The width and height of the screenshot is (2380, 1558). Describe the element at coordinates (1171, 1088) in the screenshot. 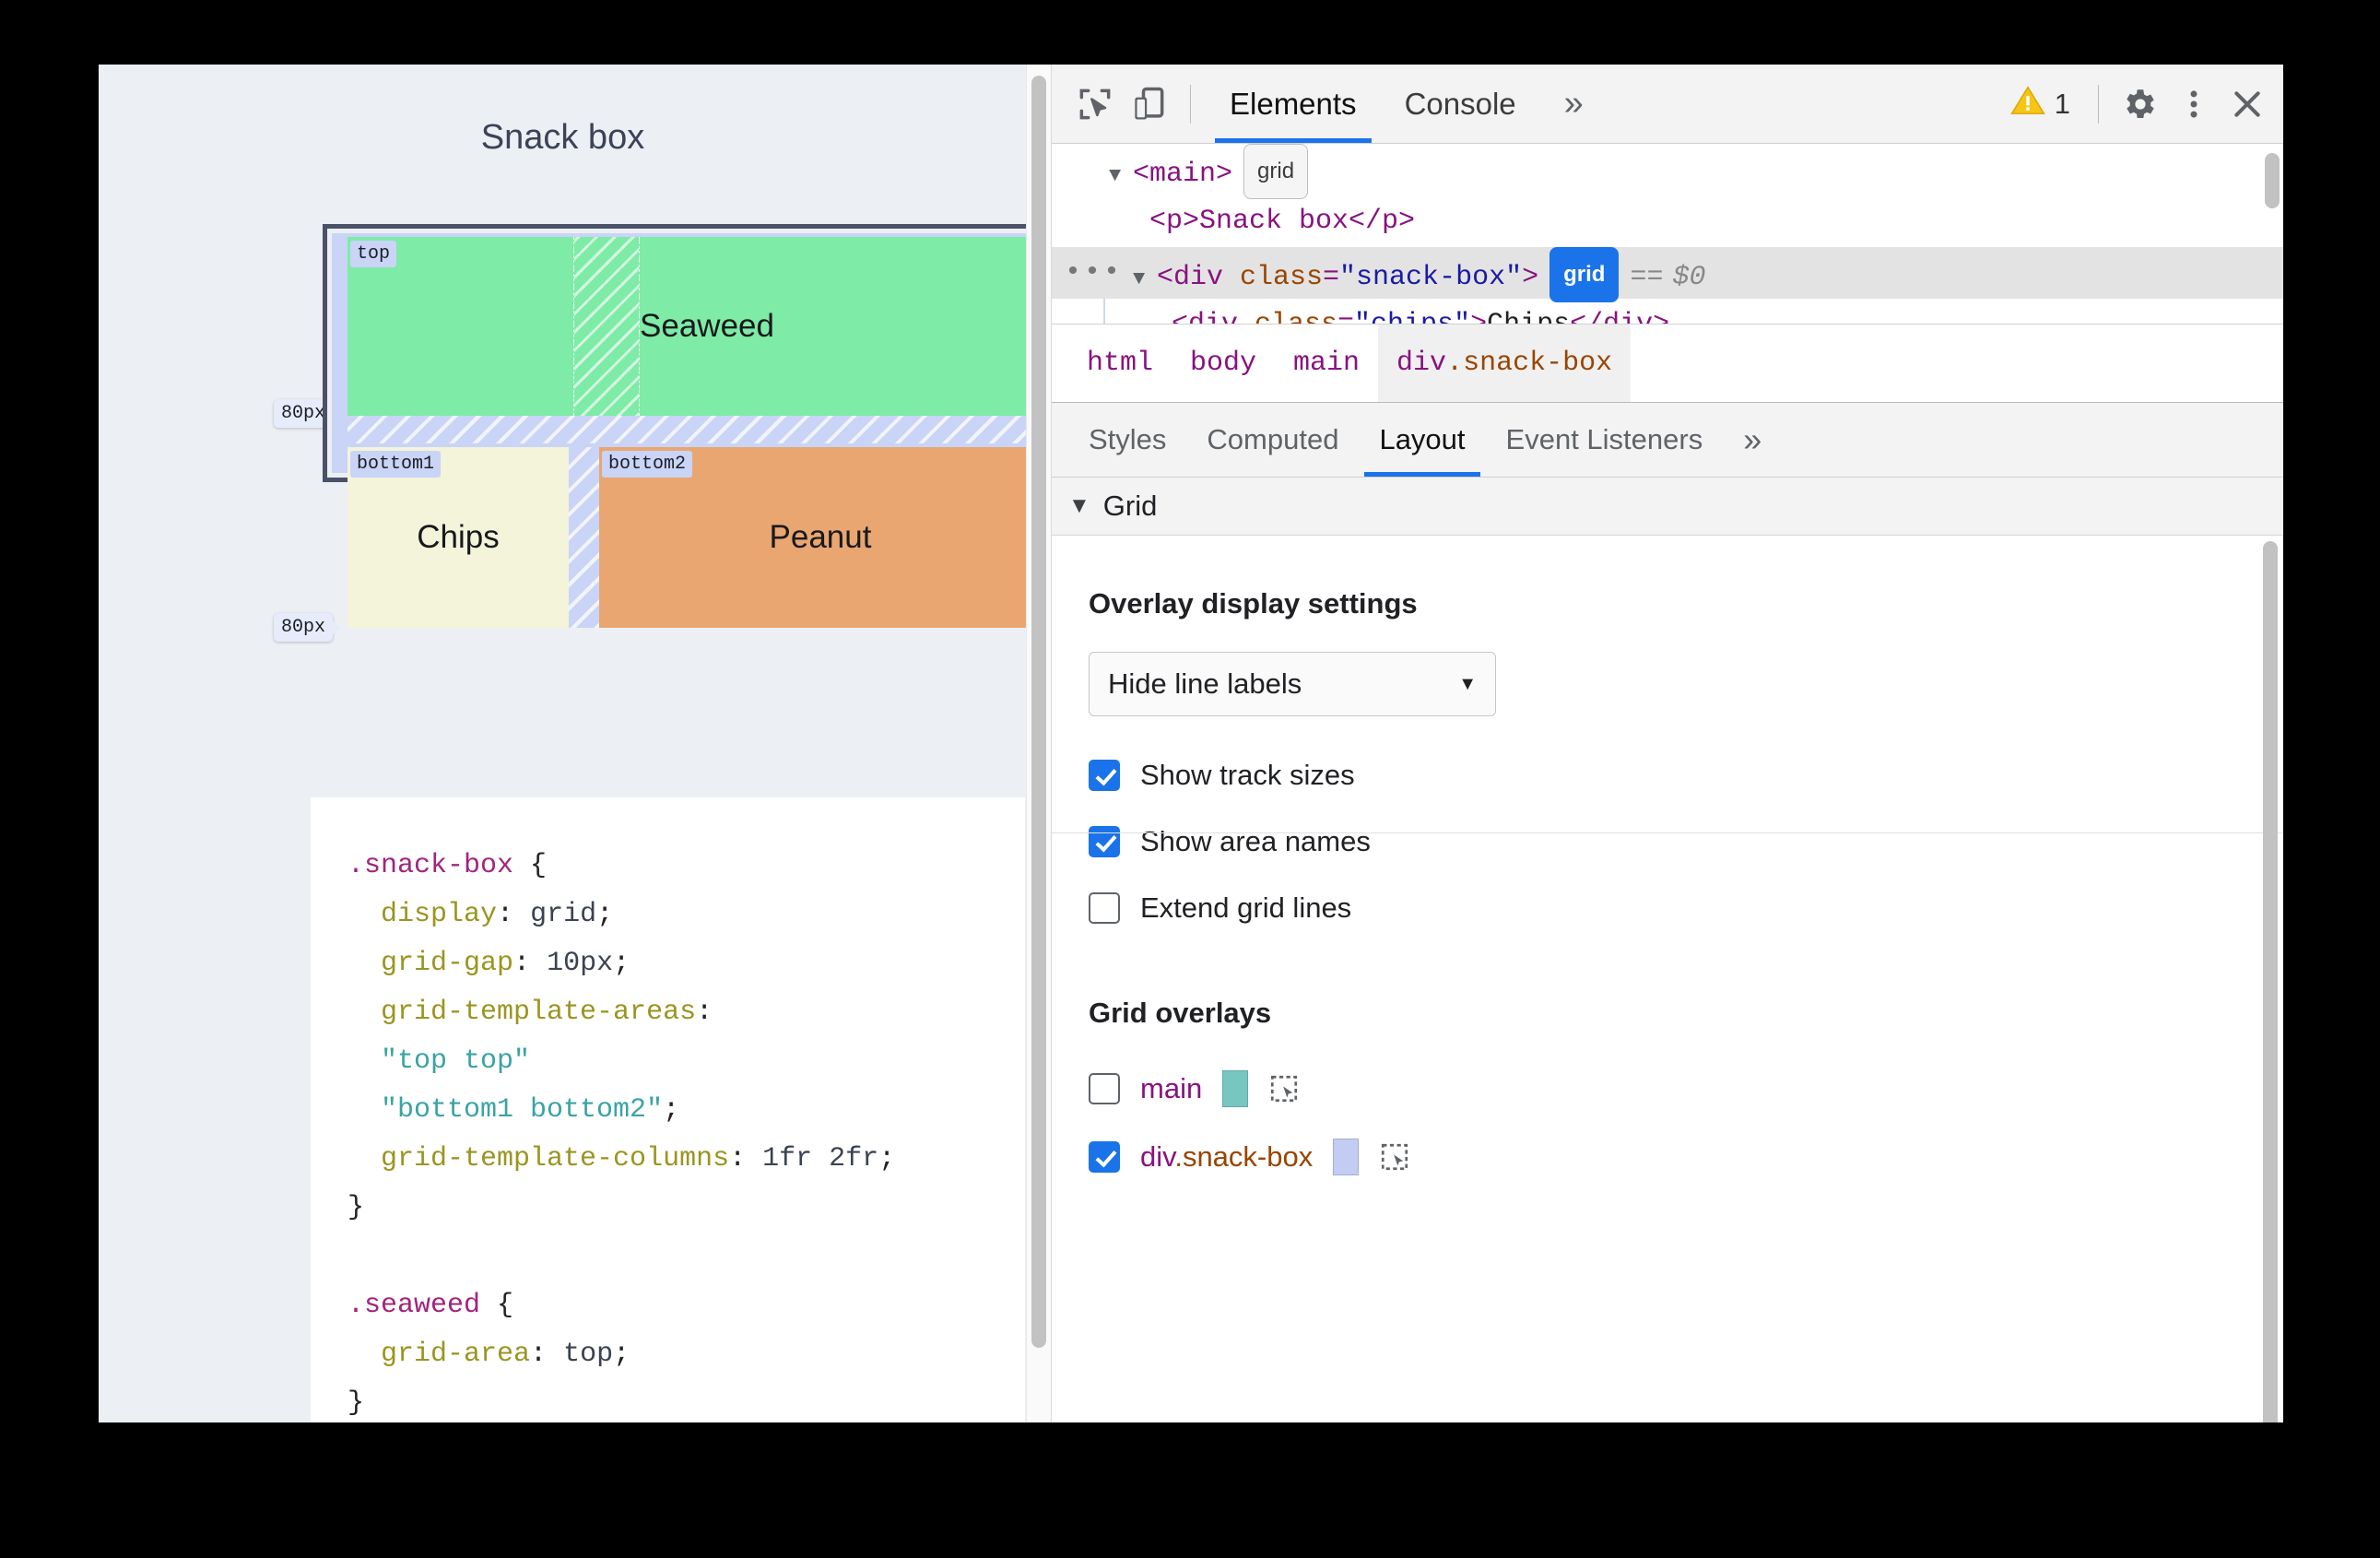

I see `grid-overlay-label-main: main` at that location.